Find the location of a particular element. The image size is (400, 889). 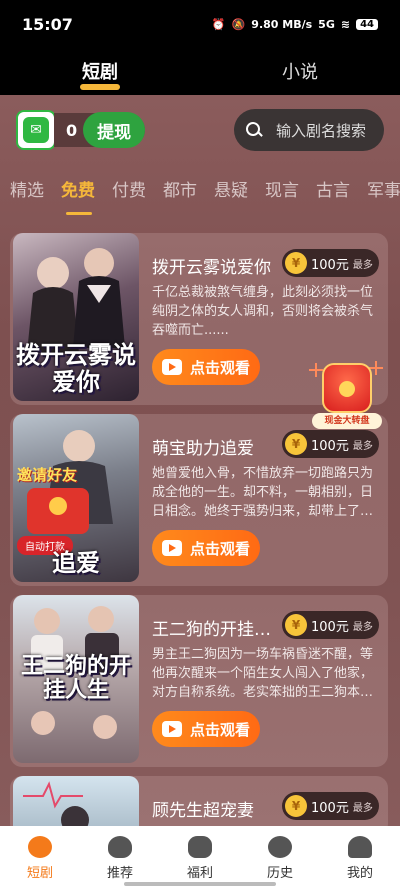

nav-history: 历史 is located at coordinates (280, 857).